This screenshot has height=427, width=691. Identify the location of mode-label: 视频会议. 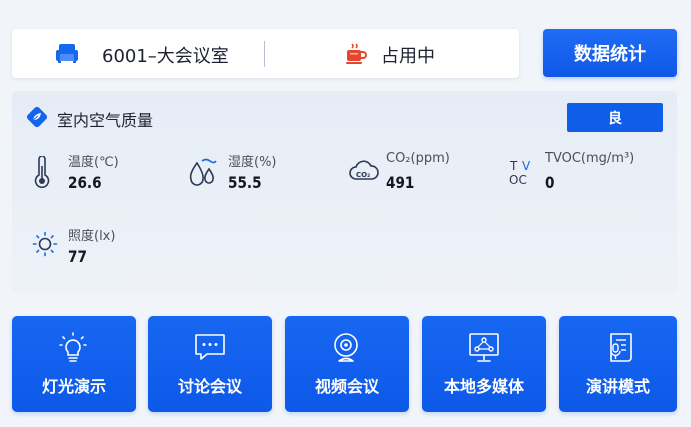
(346, 386).